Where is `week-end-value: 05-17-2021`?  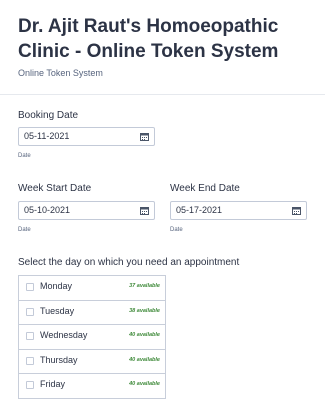 week-end-value: 05-17-2021 is located at coordinates (199, 210).